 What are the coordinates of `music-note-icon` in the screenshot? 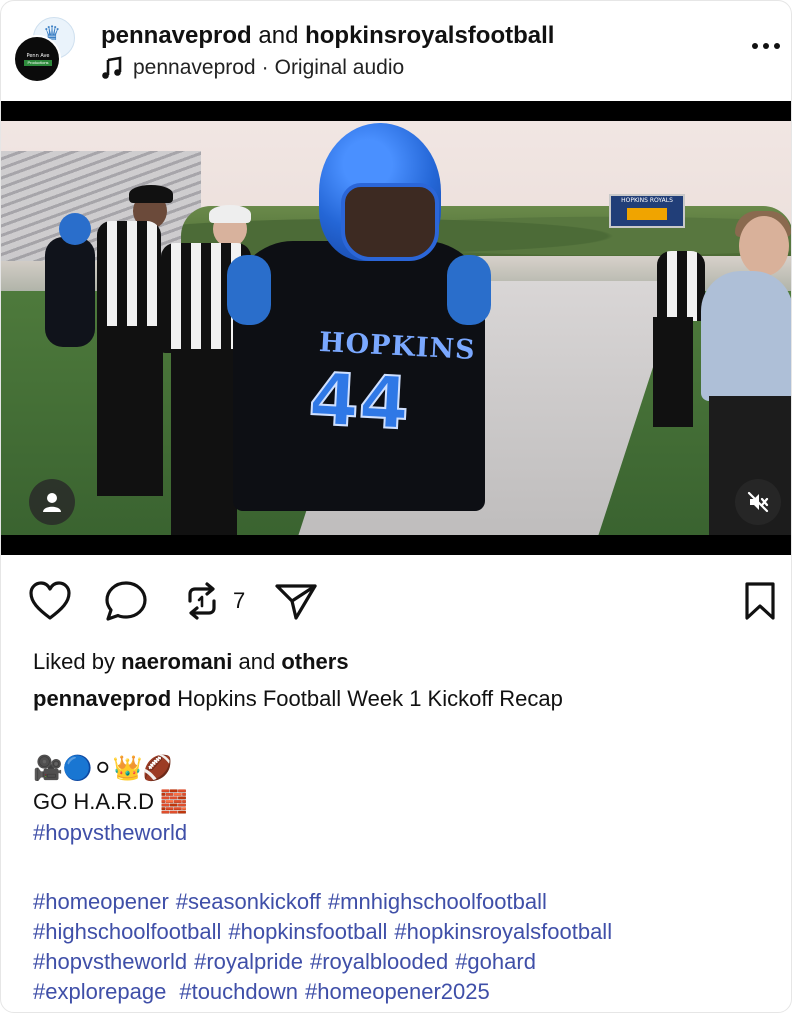 It's located at (112, 67).